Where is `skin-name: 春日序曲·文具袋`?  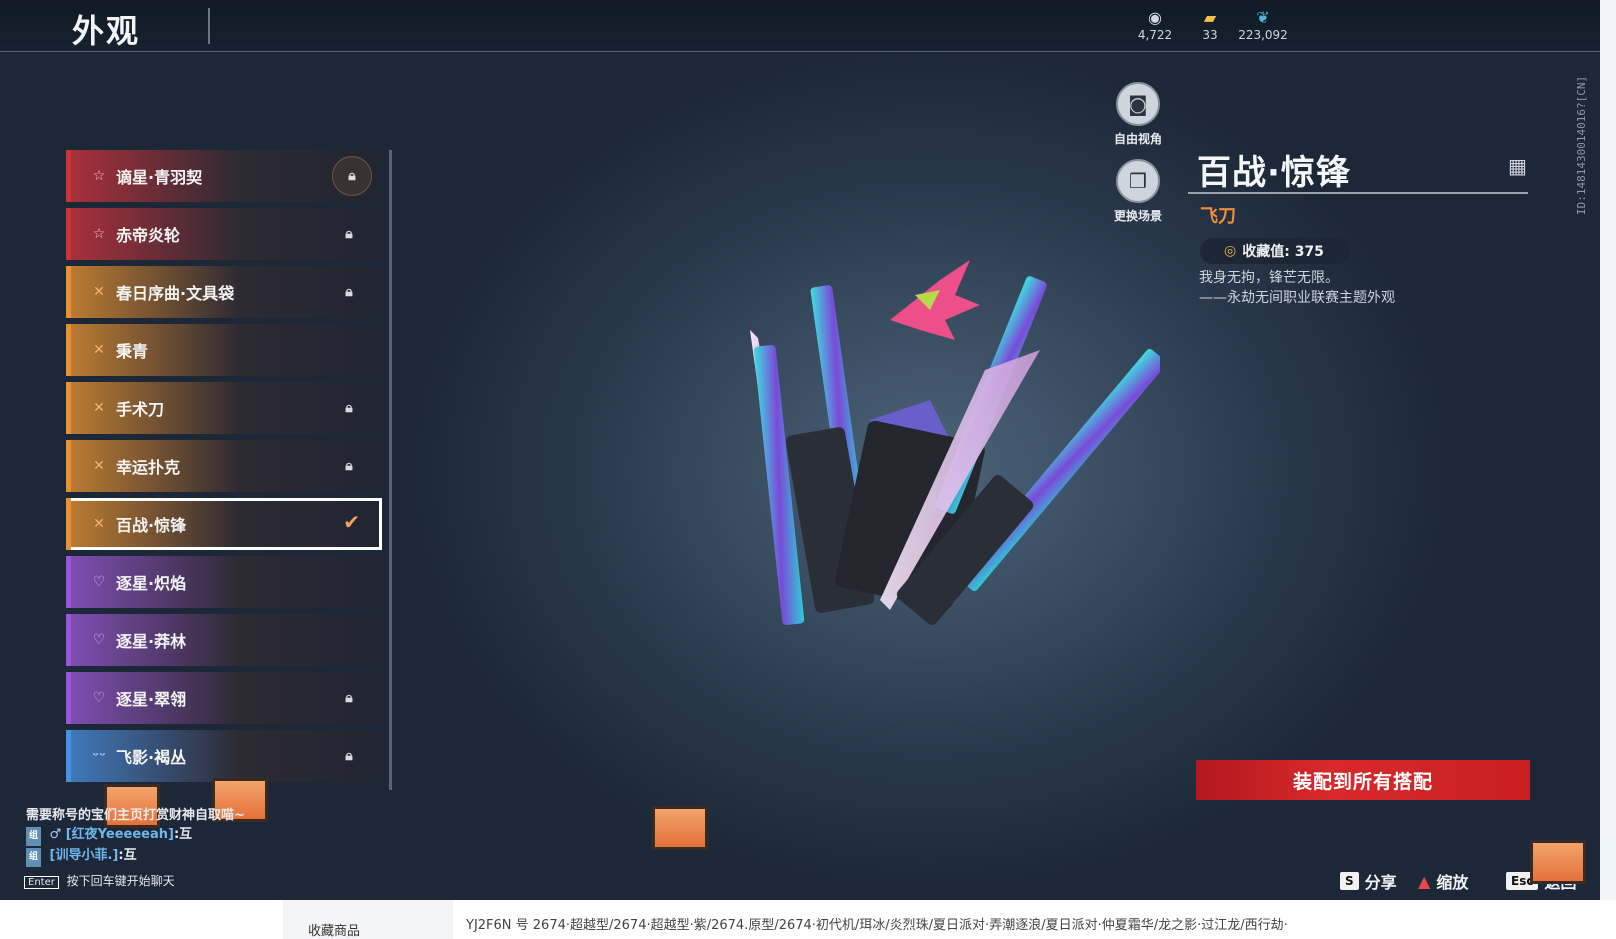 skin-name: 春日序曲·文具袋 is located at coordinates (175, 293).